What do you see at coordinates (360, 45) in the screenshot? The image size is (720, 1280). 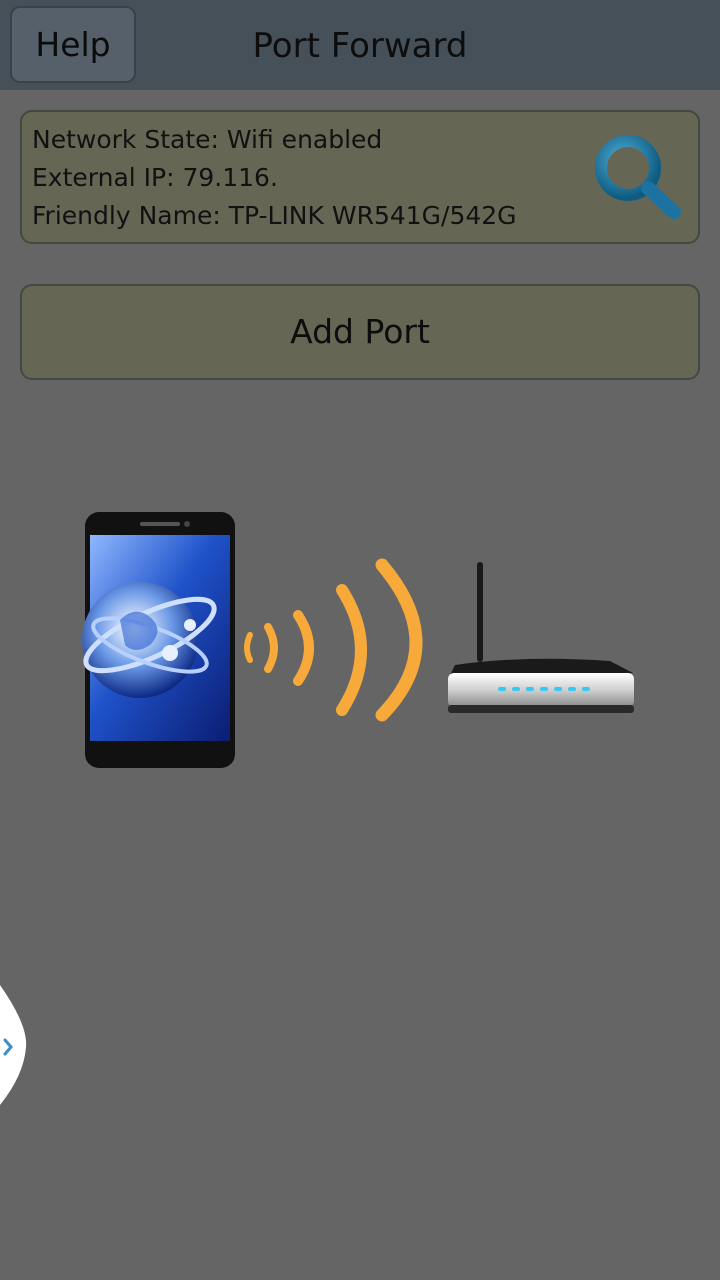 I see `app-header: Help Port Forward` at bounding box center [360, 45].